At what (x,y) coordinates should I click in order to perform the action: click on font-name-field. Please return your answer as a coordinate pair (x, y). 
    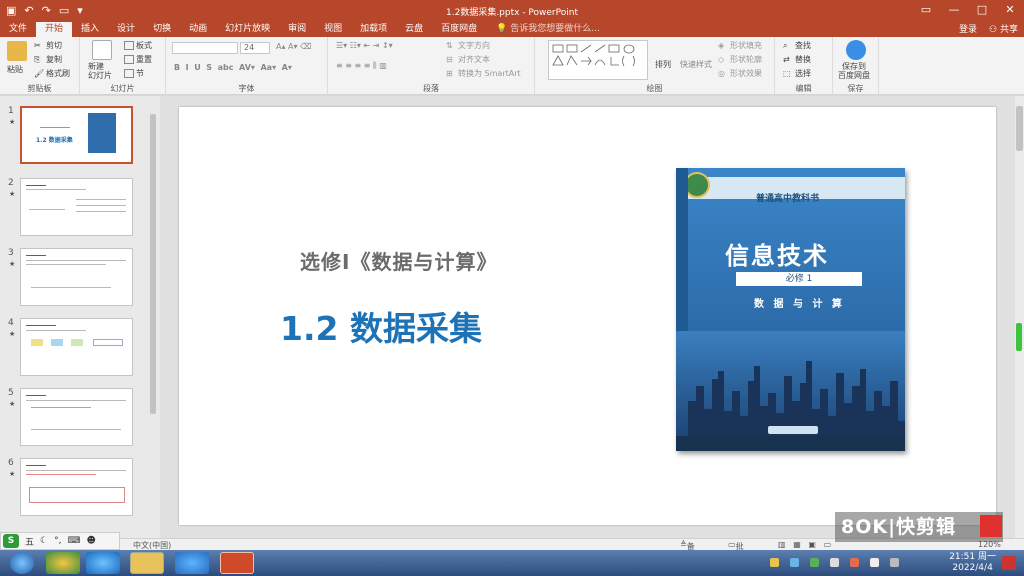
    Looking at the image, I should click on (205, 48).